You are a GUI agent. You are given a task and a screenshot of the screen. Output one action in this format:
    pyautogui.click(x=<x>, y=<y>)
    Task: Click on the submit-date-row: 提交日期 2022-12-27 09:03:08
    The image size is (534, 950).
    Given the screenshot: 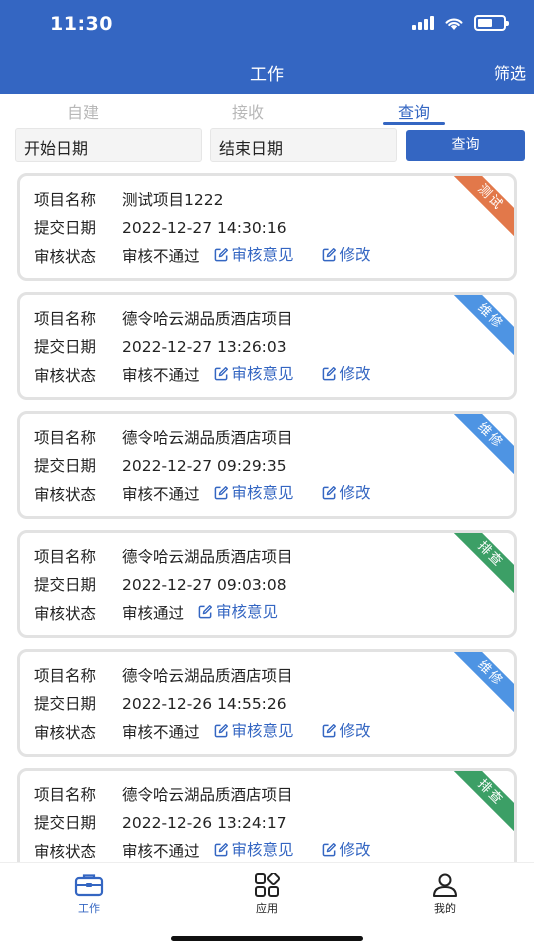 What is the action you would take?
    pyautogui.click(x=160, y=584)
    